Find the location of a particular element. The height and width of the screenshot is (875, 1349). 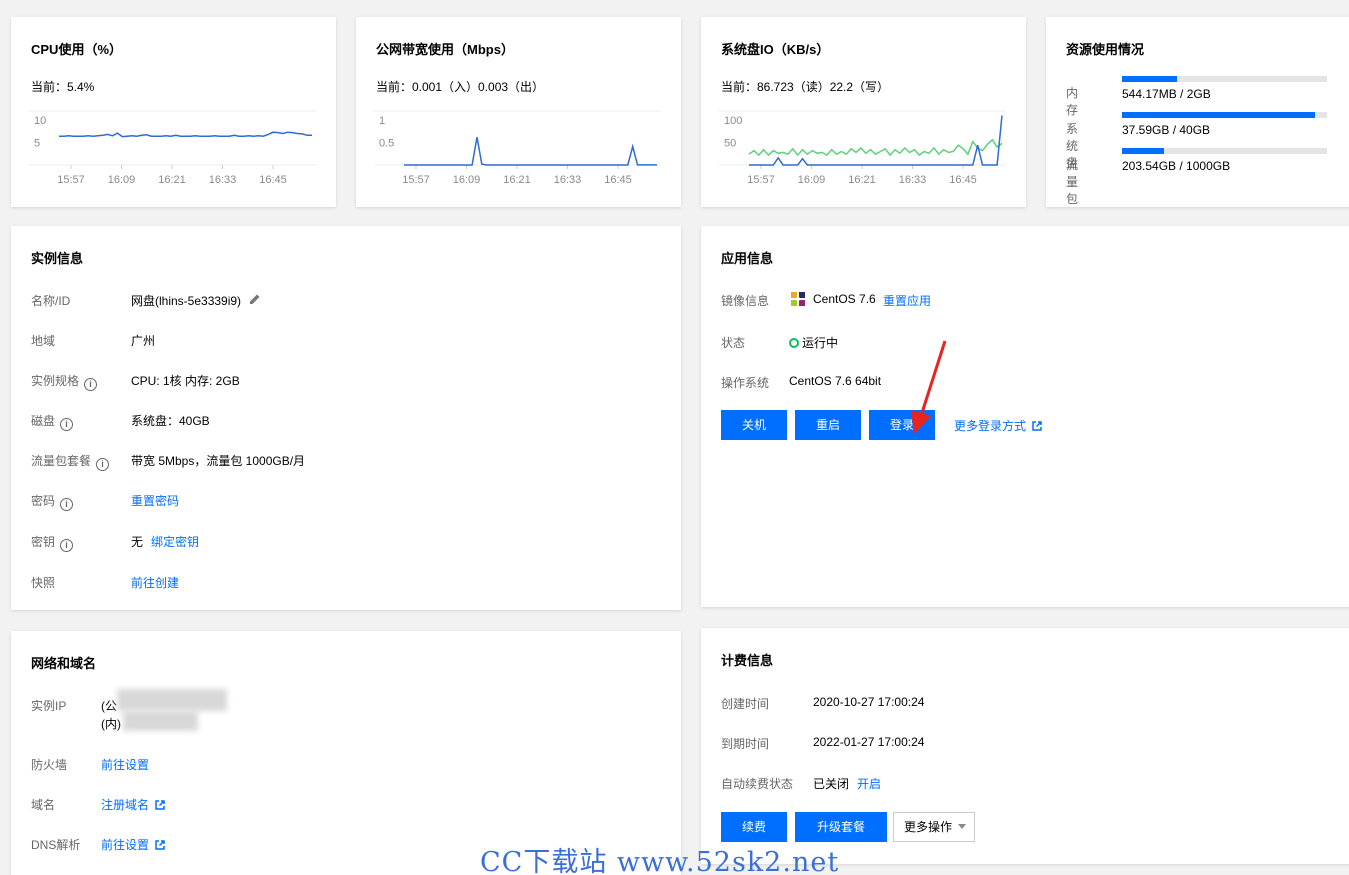

resource-label: 流量包 is located at coordinates (1072, 182).